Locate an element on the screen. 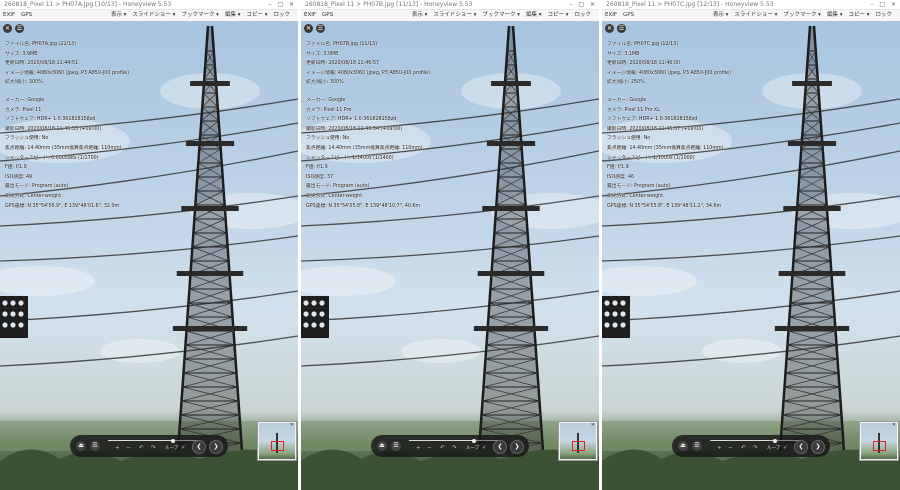 This screenshot has height=490, width=900. exif-row: フラッシュ使用: No is located at coordinates (629, 139).